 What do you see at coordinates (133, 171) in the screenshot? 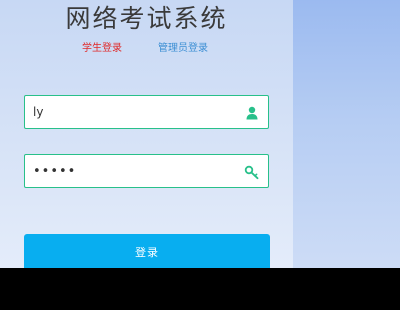
I see `password-input` at bounding box center [133, 171].